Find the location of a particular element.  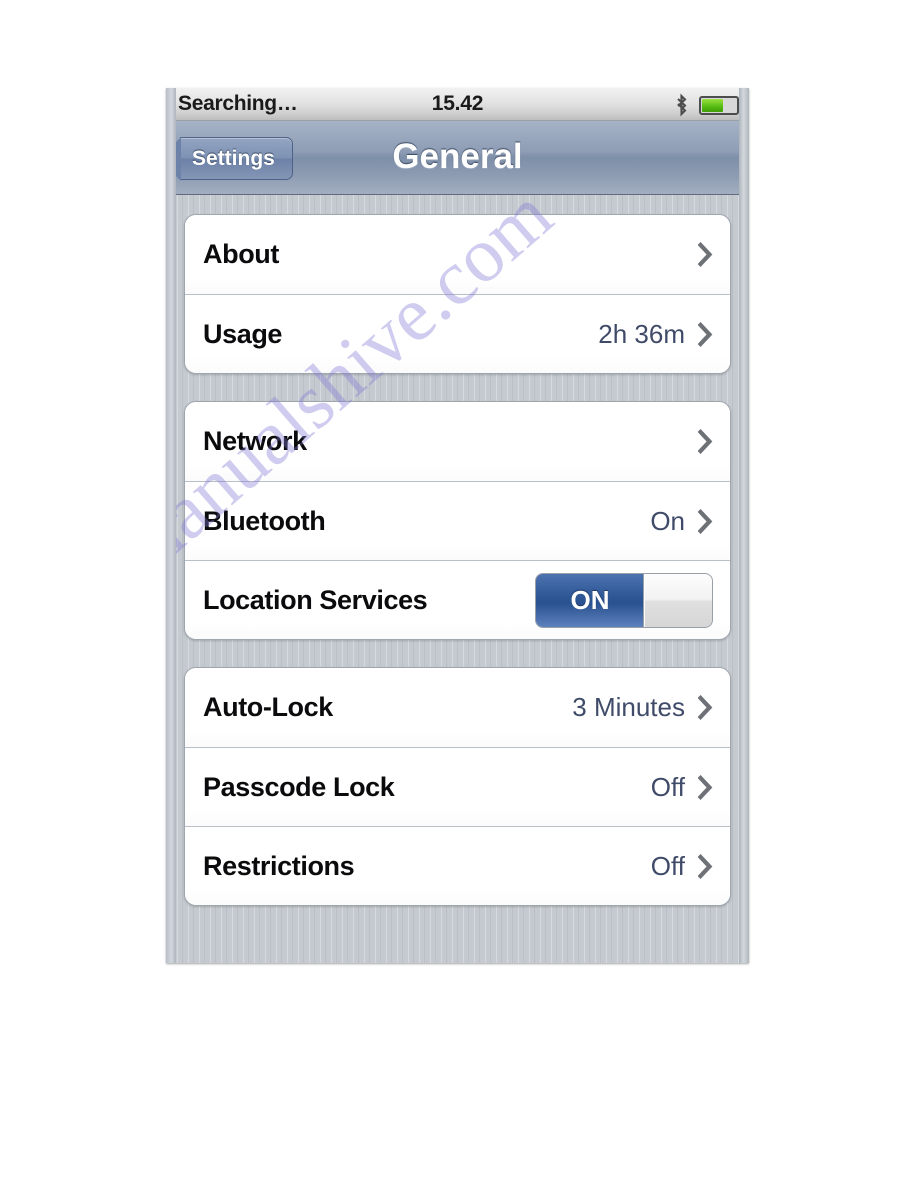

navigation-bar: Settings General is located at coordinates (457, 158).